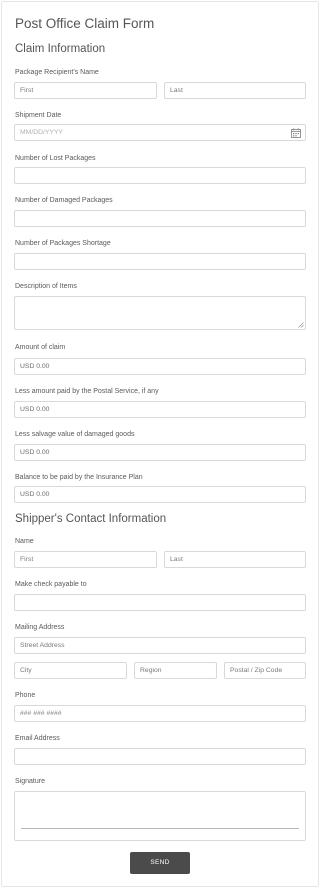 The image size is (320, 889). Describe the element at coordinates (235, 90) in the screenshot. I see `recipient-last-input: Last` at that location.